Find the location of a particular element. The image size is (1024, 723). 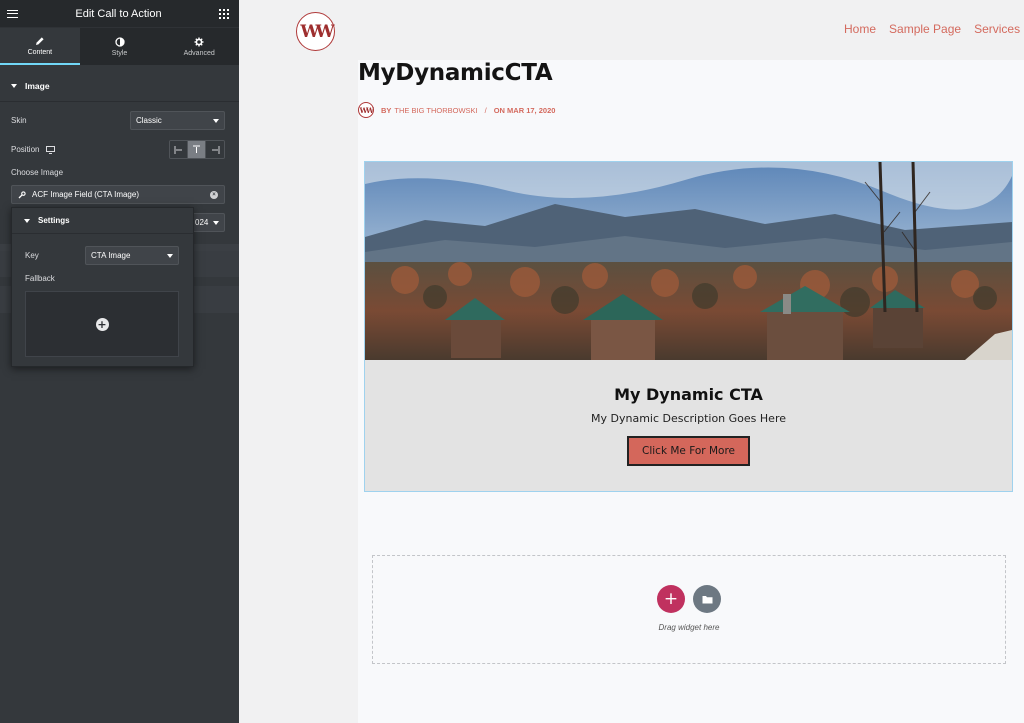

settings-header: Settings is located at coordinates (102, 221).